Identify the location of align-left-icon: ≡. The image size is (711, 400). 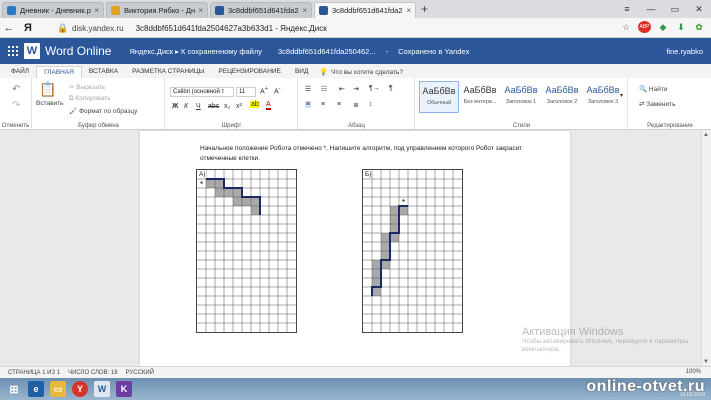
(308, 104).